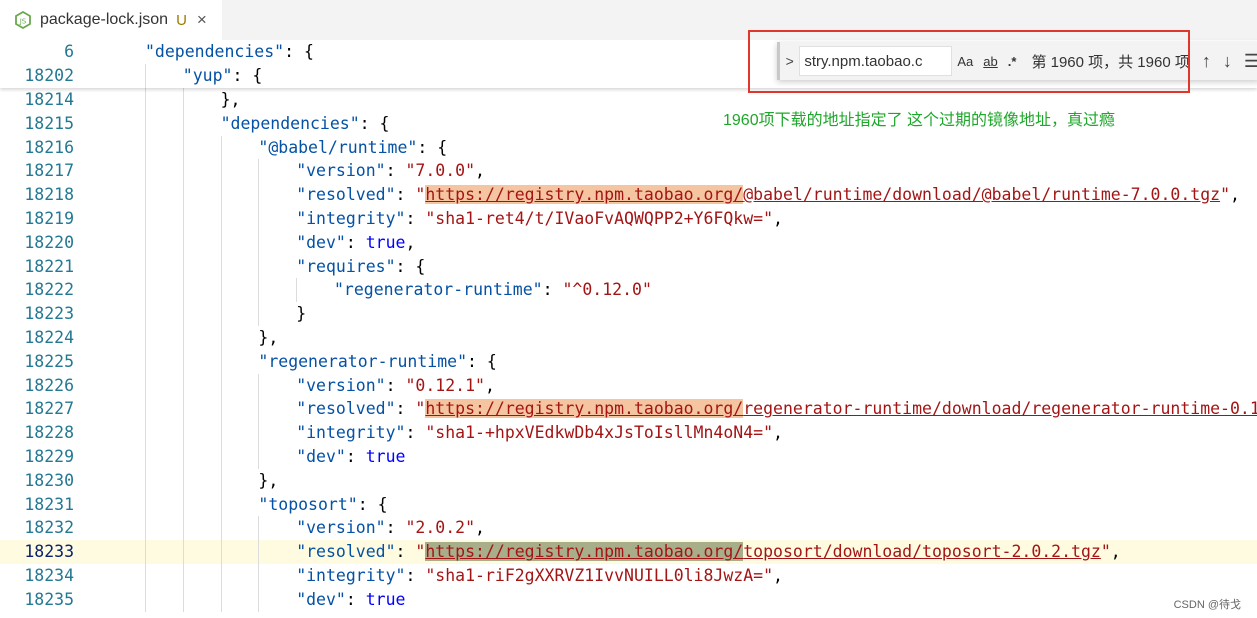 Image resolution: width=1257 pixels, height=618 pixels. I want to click on code-line: 18232 "version": "2.0.2",, so click(628, 528).